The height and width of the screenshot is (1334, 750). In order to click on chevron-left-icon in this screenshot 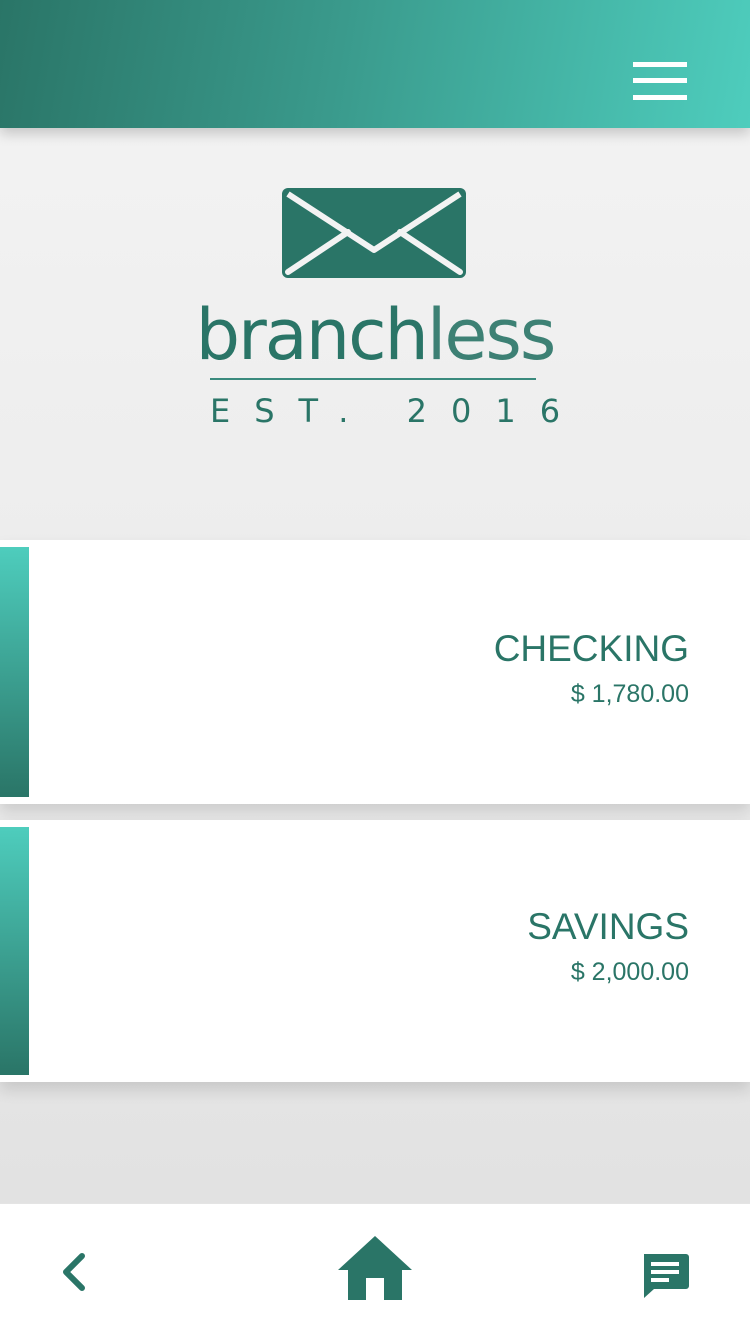, I will do `click(74, 1272)`.